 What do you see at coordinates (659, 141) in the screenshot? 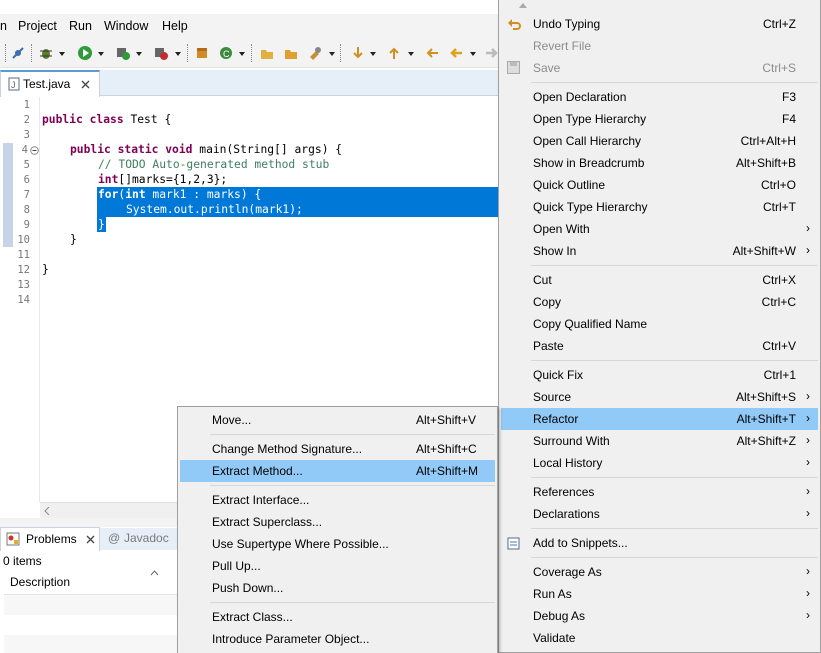
I see `menu-item-open-call-hierarchy: Open Call Hierarchy Ctrl+Alt+H` at bounding box center [659, 141].